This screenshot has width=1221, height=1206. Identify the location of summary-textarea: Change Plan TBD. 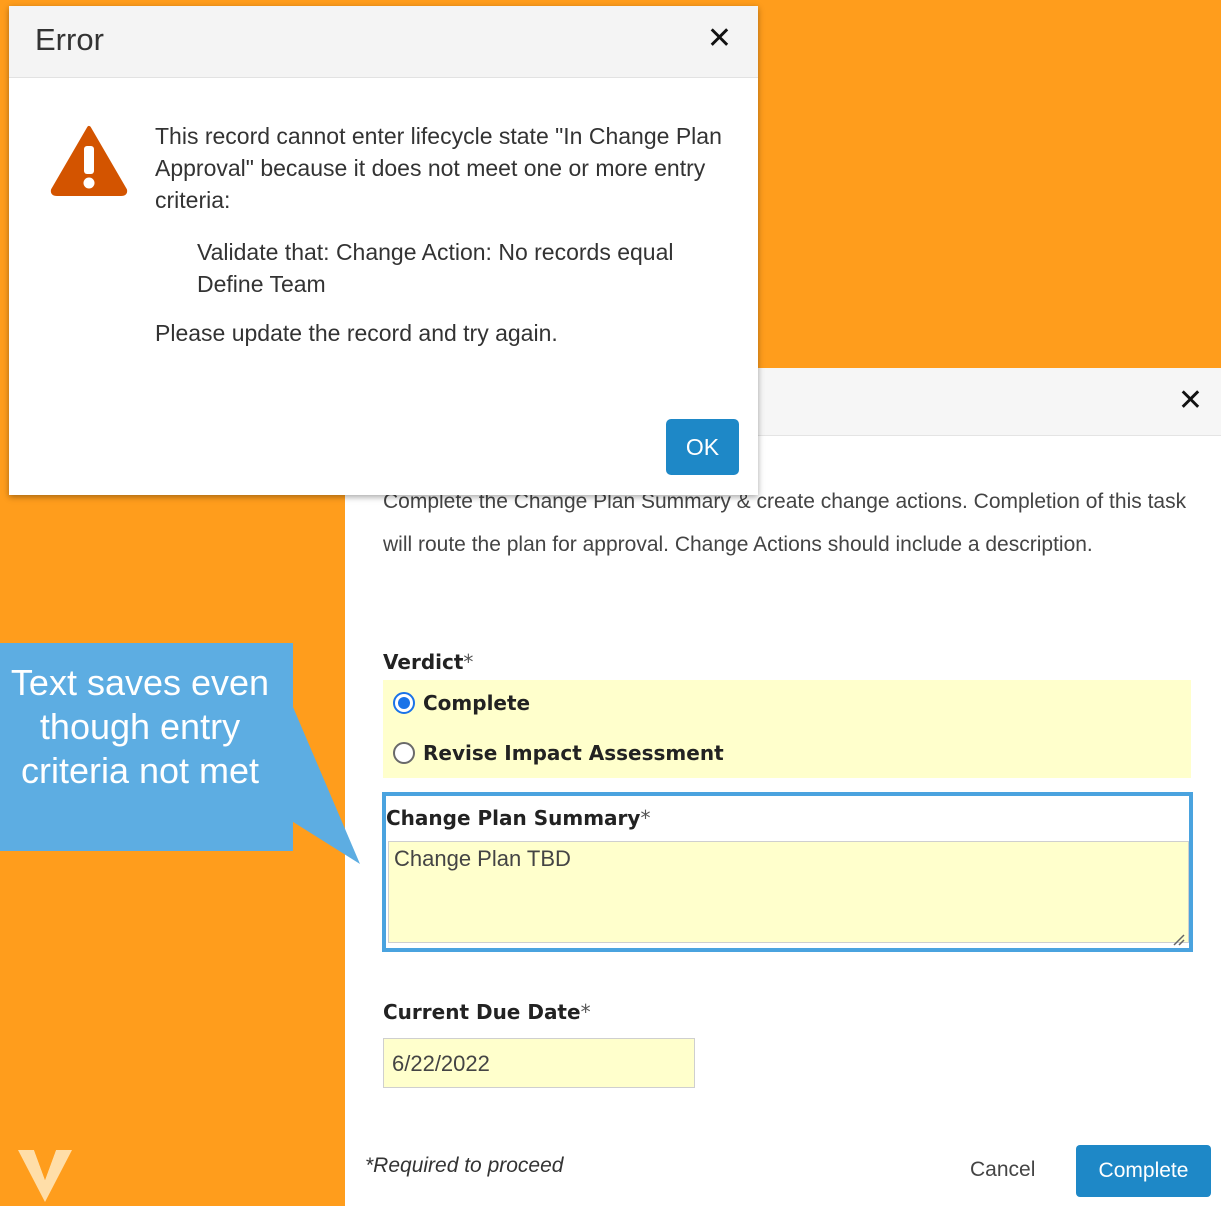
(788, 892).